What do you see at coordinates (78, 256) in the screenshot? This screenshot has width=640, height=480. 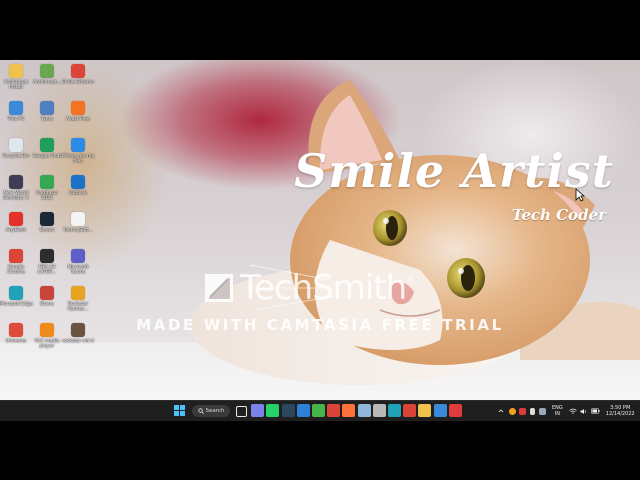 I see `teams-icon` at bounding box center [78, 256].